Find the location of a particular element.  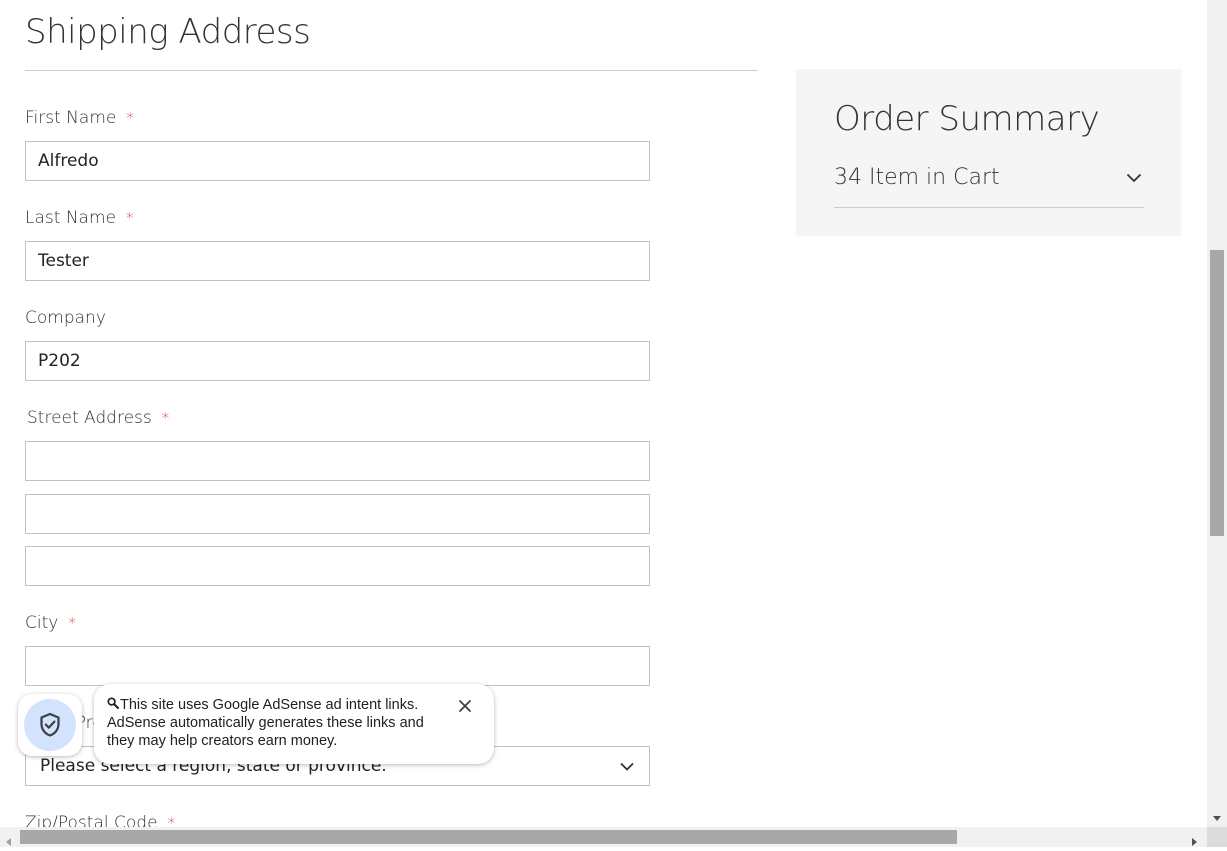

order-summary-panel: Order Summary 34 Item in Cart is located at coordinates (988, 152).